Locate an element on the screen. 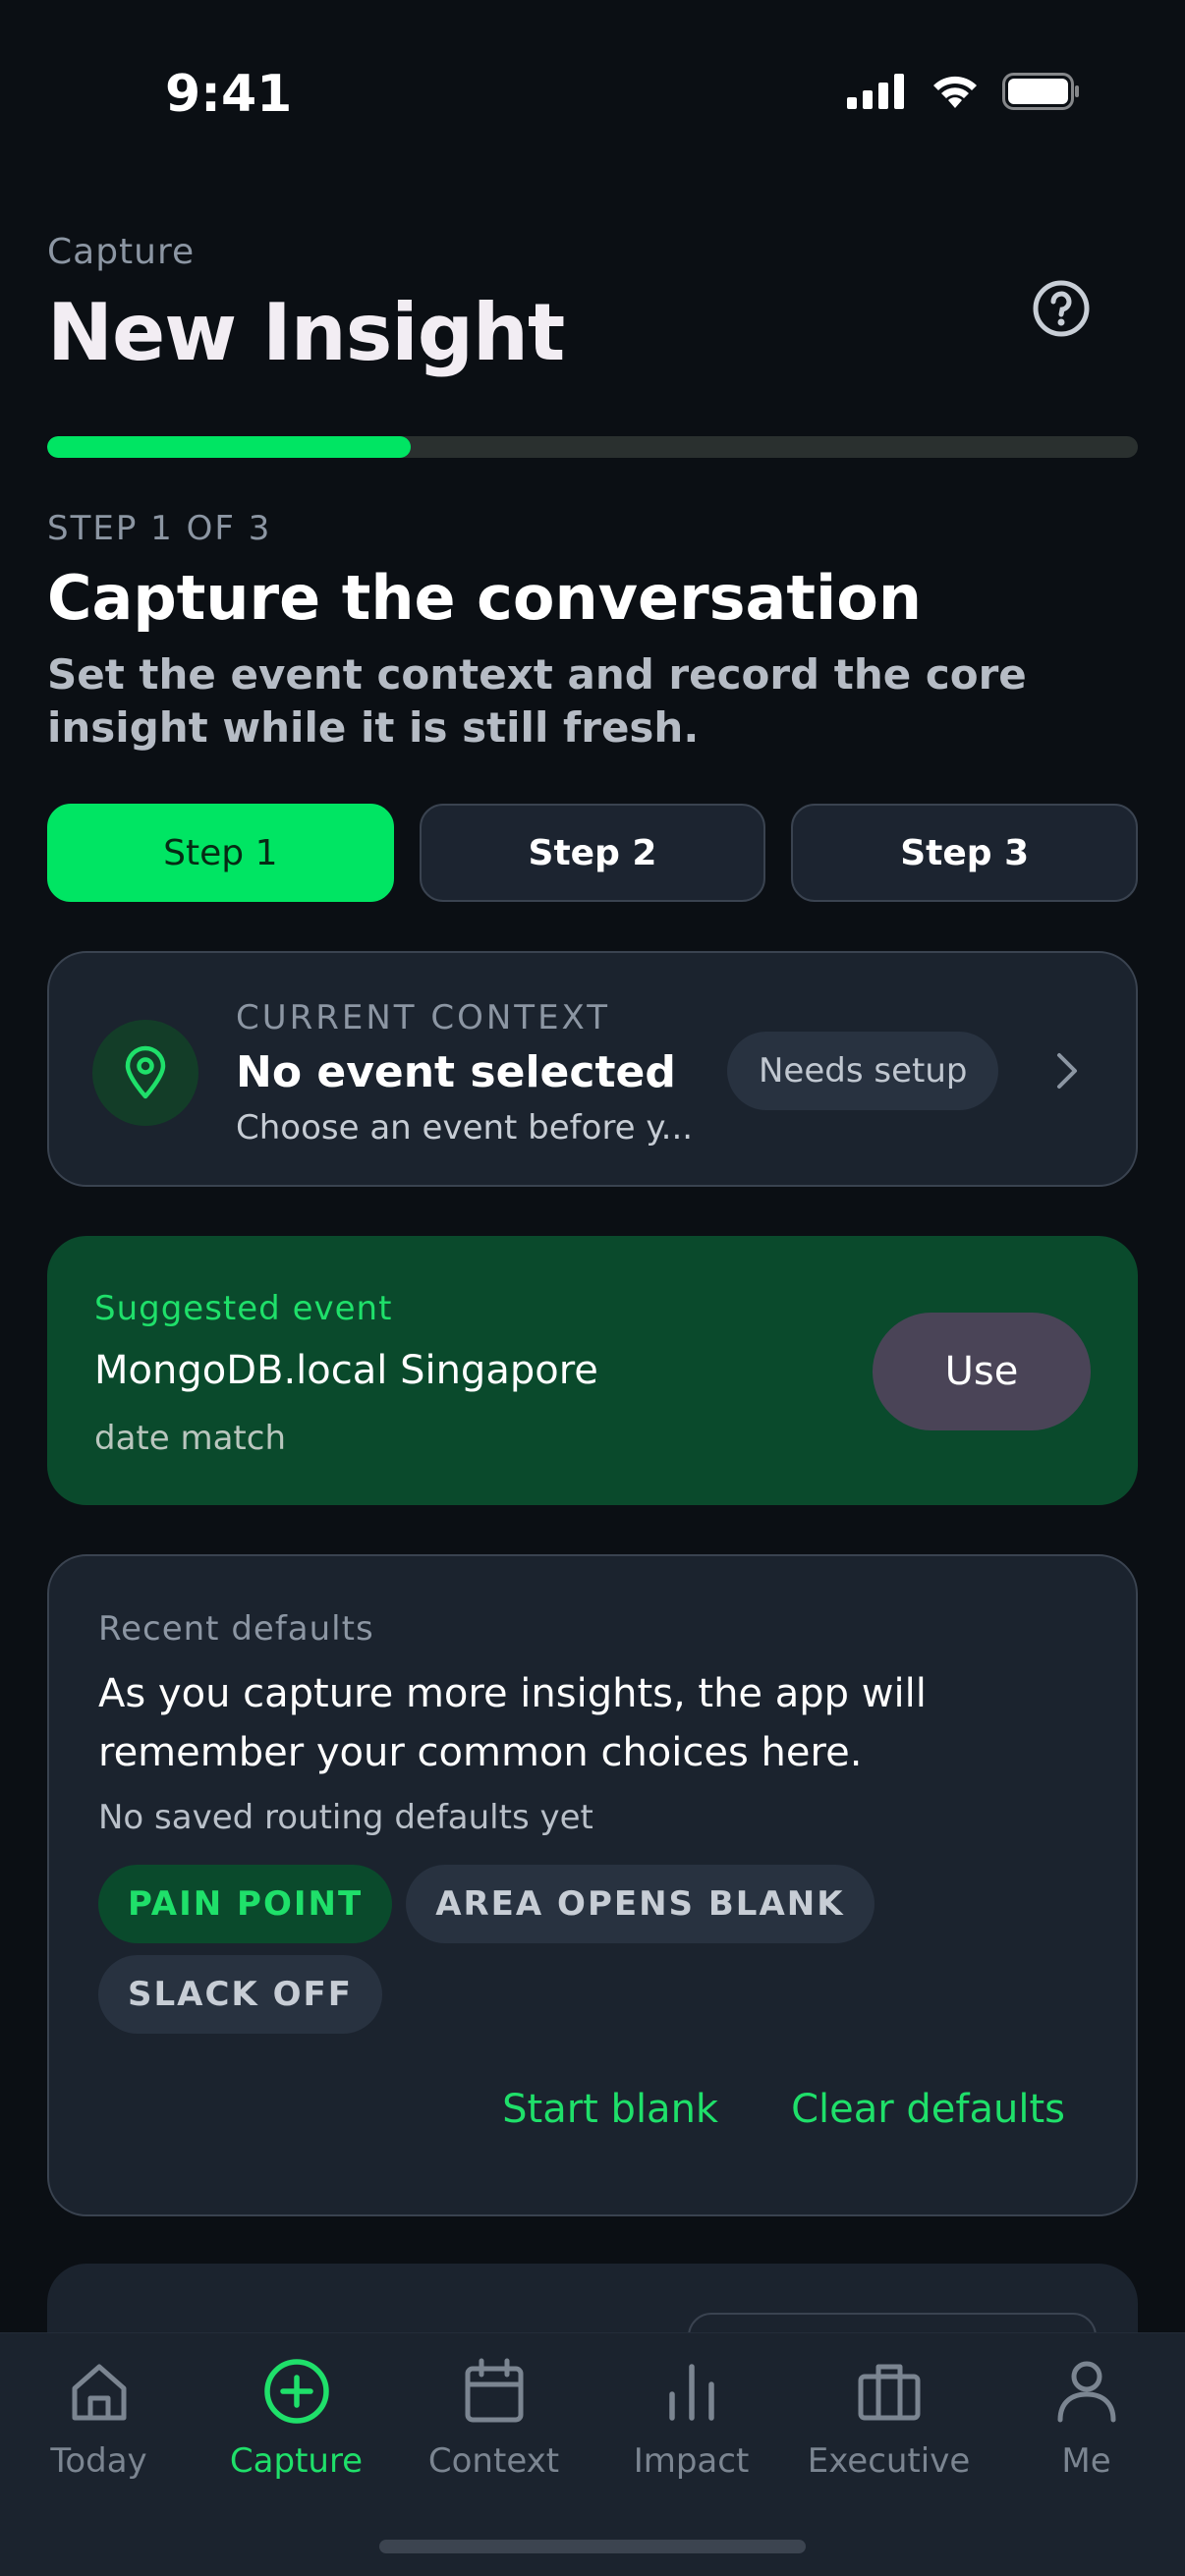  tabbar-item-executive: Executive is located at coordinates (889, 2418).